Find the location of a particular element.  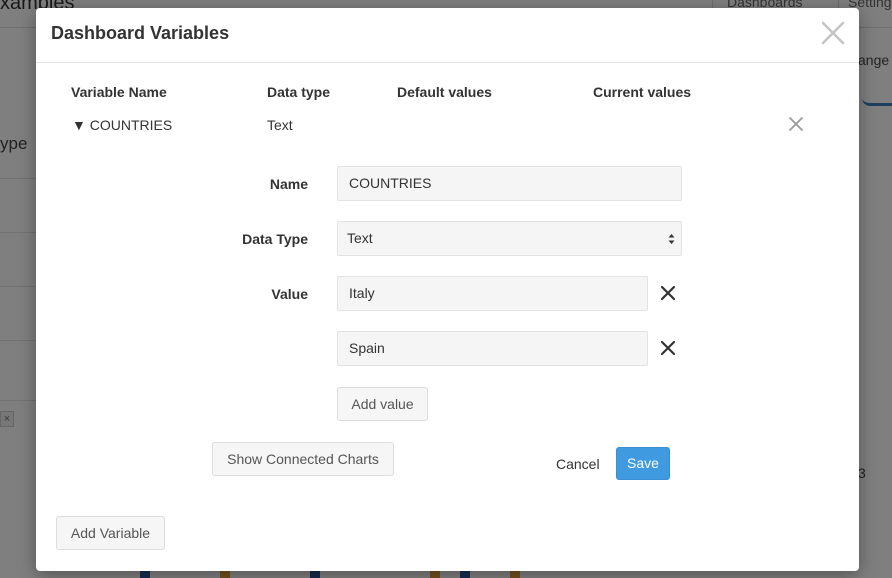

data-type-label: Data Type is located at coordinates (275, 239).